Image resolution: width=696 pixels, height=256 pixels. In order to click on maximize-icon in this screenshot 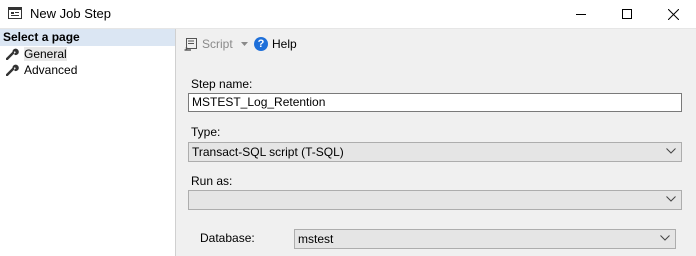, I will do `click(627, 14)`.